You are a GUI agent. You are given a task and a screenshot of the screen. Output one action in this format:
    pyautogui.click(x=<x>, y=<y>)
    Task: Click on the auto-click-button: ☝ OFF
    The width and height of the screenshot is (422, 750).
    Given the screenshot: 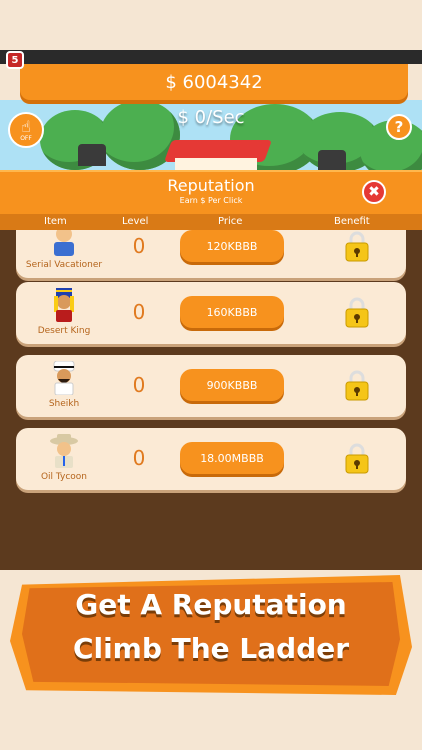 What is the action you would take?
    pyautogui.click(x=26, y=130)
    